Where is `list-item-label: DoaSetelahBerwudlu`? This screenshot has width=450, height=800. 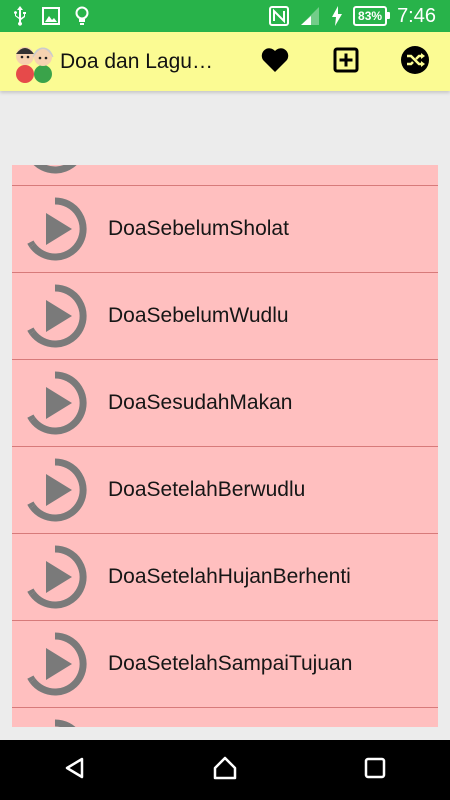 list-item-label: DoaSetelahBerwudlu is located at coordinates (207, 489).